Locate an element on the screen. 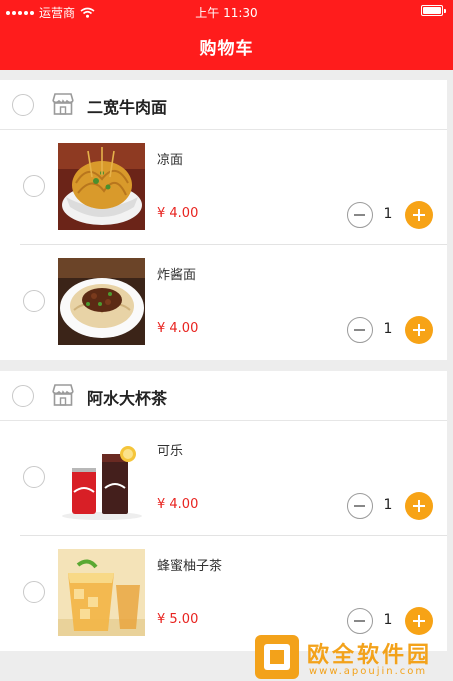 Image resolution: width=453 pixels, height=681 pixels. product-image-honey-citron-tea is located at coordinates (101, 592).